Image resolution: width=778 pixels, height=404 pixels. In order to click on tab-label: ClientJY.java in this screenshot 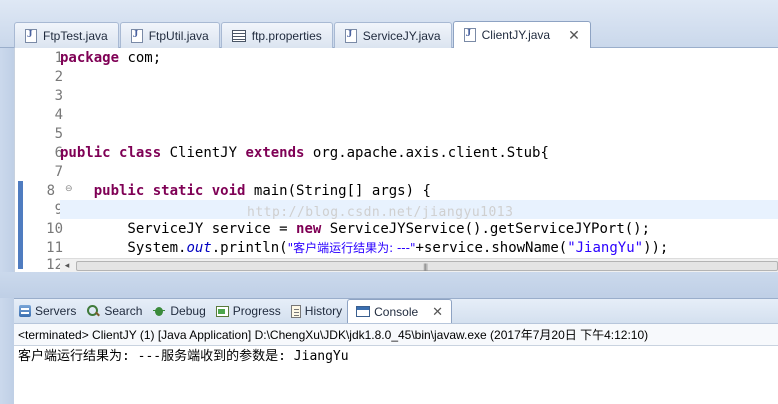, I will do `click(516, 35)`.